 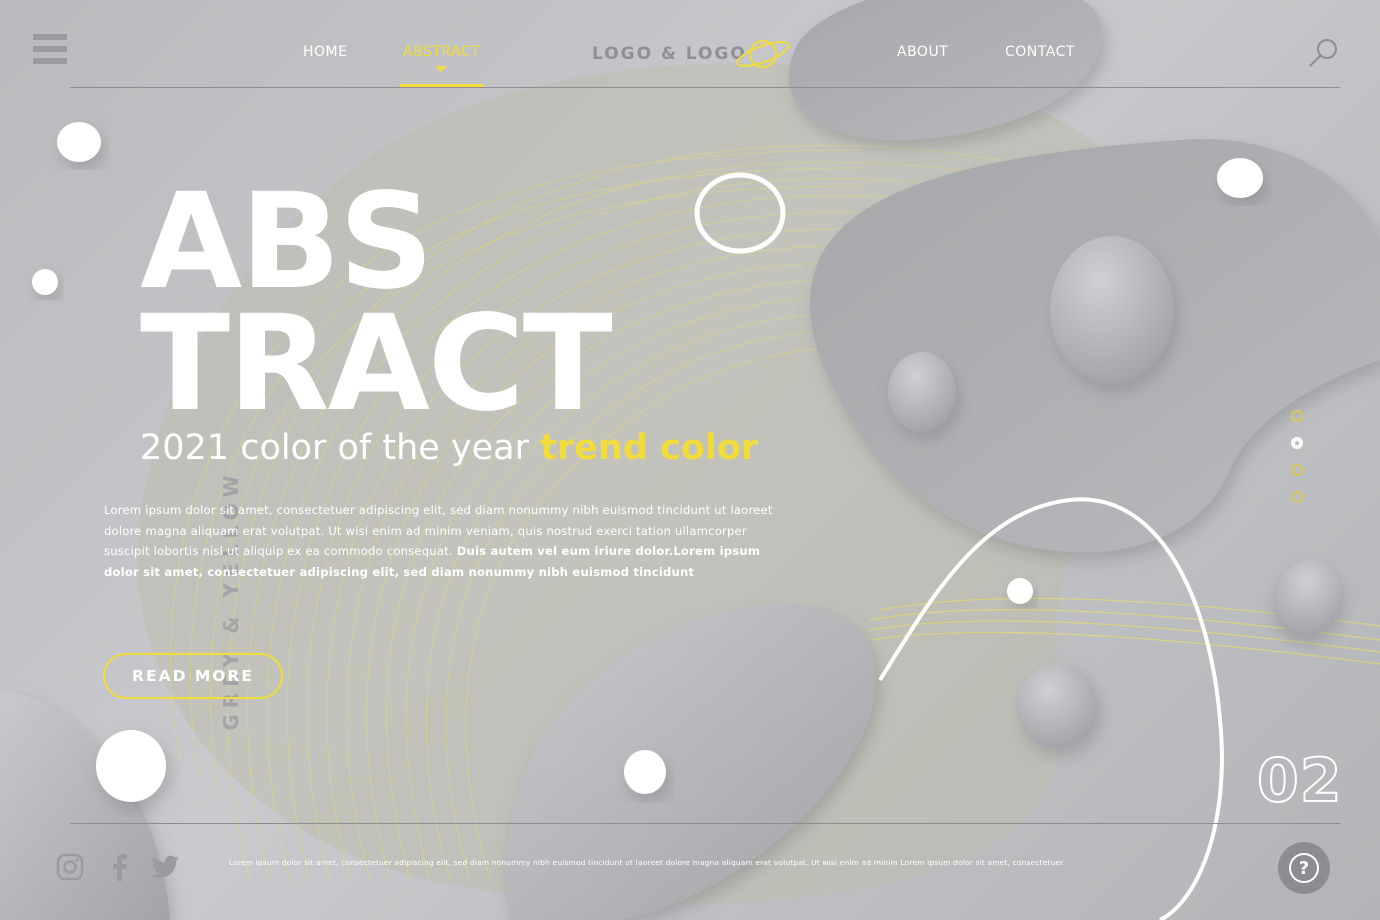 What do you see at coordinates (1299, 781) in the screenshot?
I see `page-number: 02` at bounding box center [1299, 781].